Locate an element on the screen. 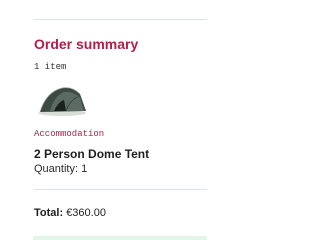 Image resolution: width=320 pixels, height=240 pixels. total-value: €360.00 is located at coordinates (86, 213).